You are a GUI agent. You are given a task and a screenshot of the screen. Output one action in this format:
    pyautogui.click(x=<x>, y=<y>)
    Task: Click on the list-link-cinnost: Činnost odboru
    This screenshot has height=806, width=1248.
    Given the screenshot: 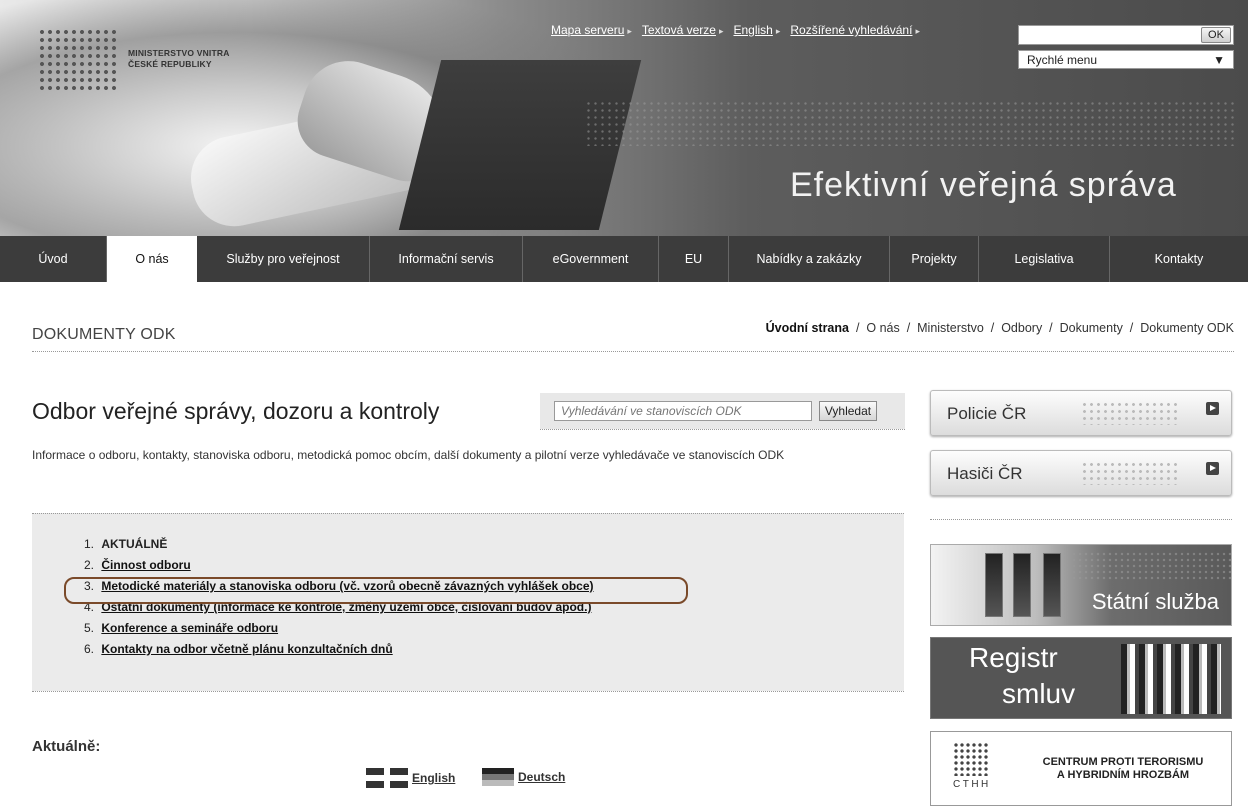 What is the action you would take?
    pyautogui.click(x=145, y=565)
    